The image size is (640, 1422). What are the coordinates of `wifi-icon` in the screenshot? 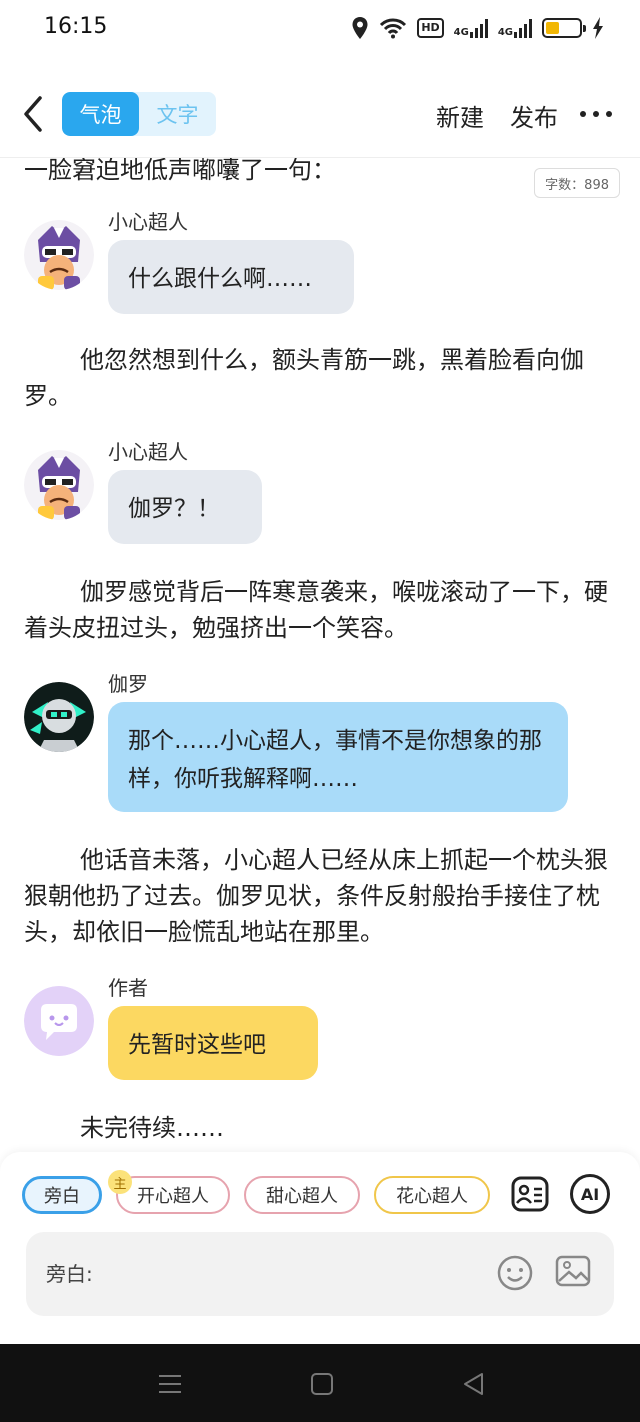 It's located at (393, 28).